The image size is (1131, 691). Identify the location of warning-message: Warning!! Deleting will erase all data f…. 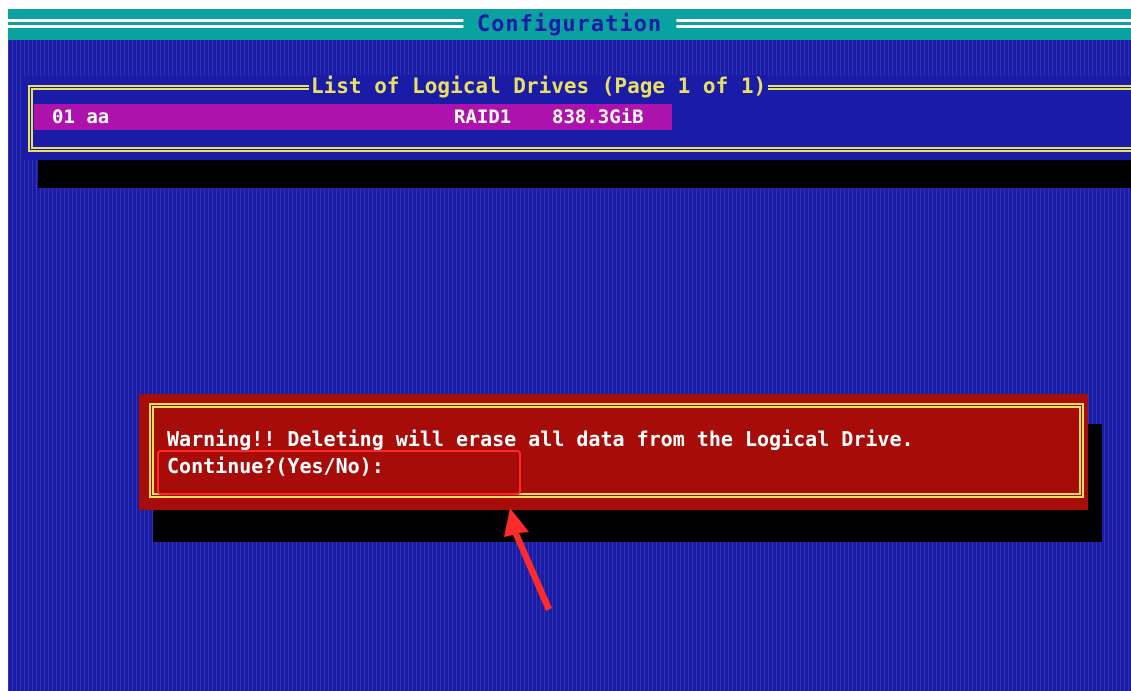
(540, 439).